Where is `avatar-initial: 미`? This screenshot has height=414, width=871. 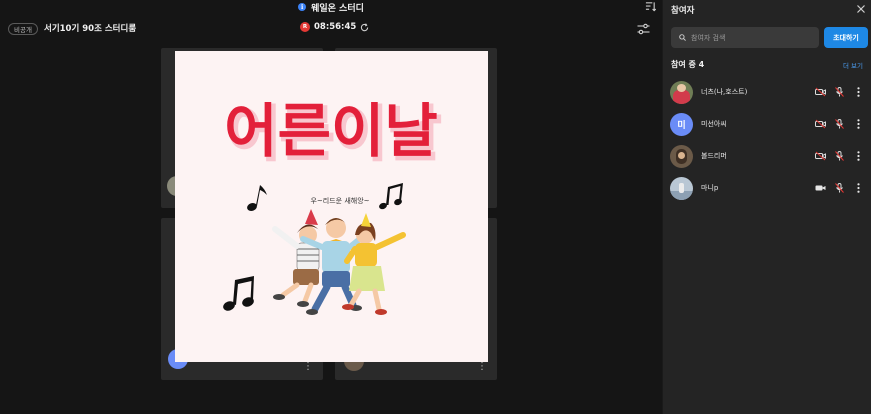 avatar-initial: 미 is located at coordinates (681, 124).